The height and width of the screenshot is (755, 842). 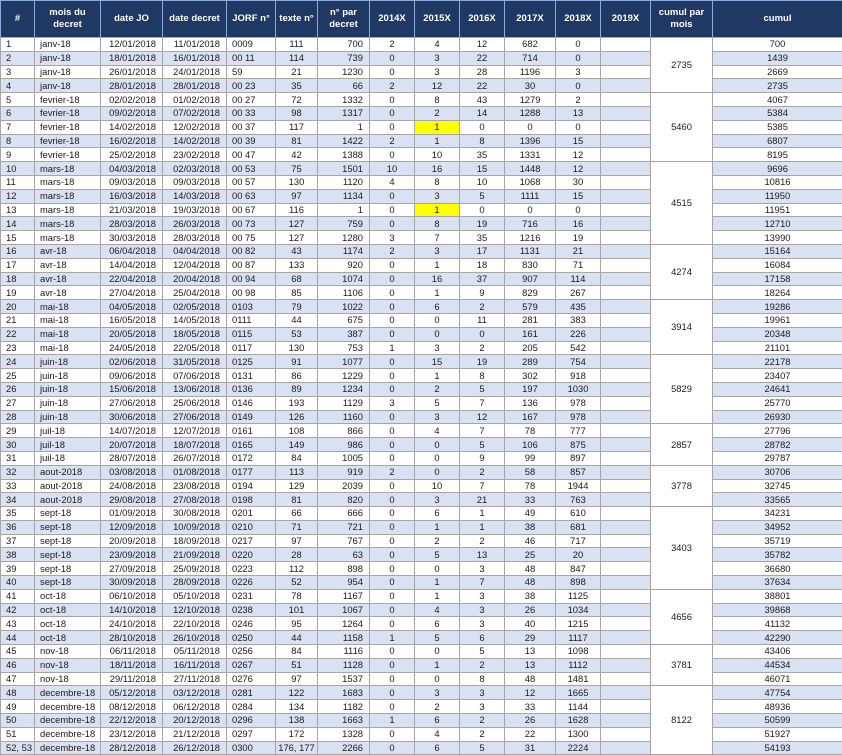 What do you see at coordinates (251, 141) in the screenshot?
I see `row-jorf-cell: 00 39` at bounding box center [251, 141].